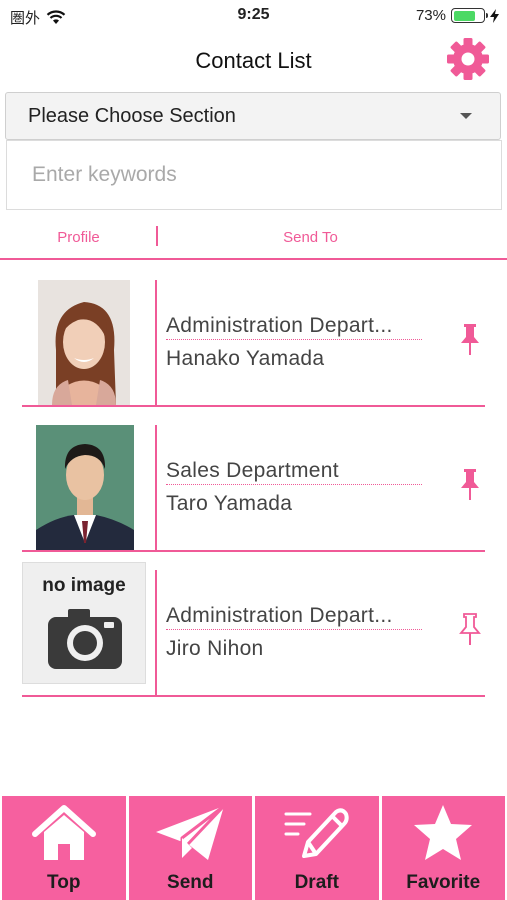 The width and height of the screenshot is (507, 900). I want to click on charging-icon, so click(494, 15).